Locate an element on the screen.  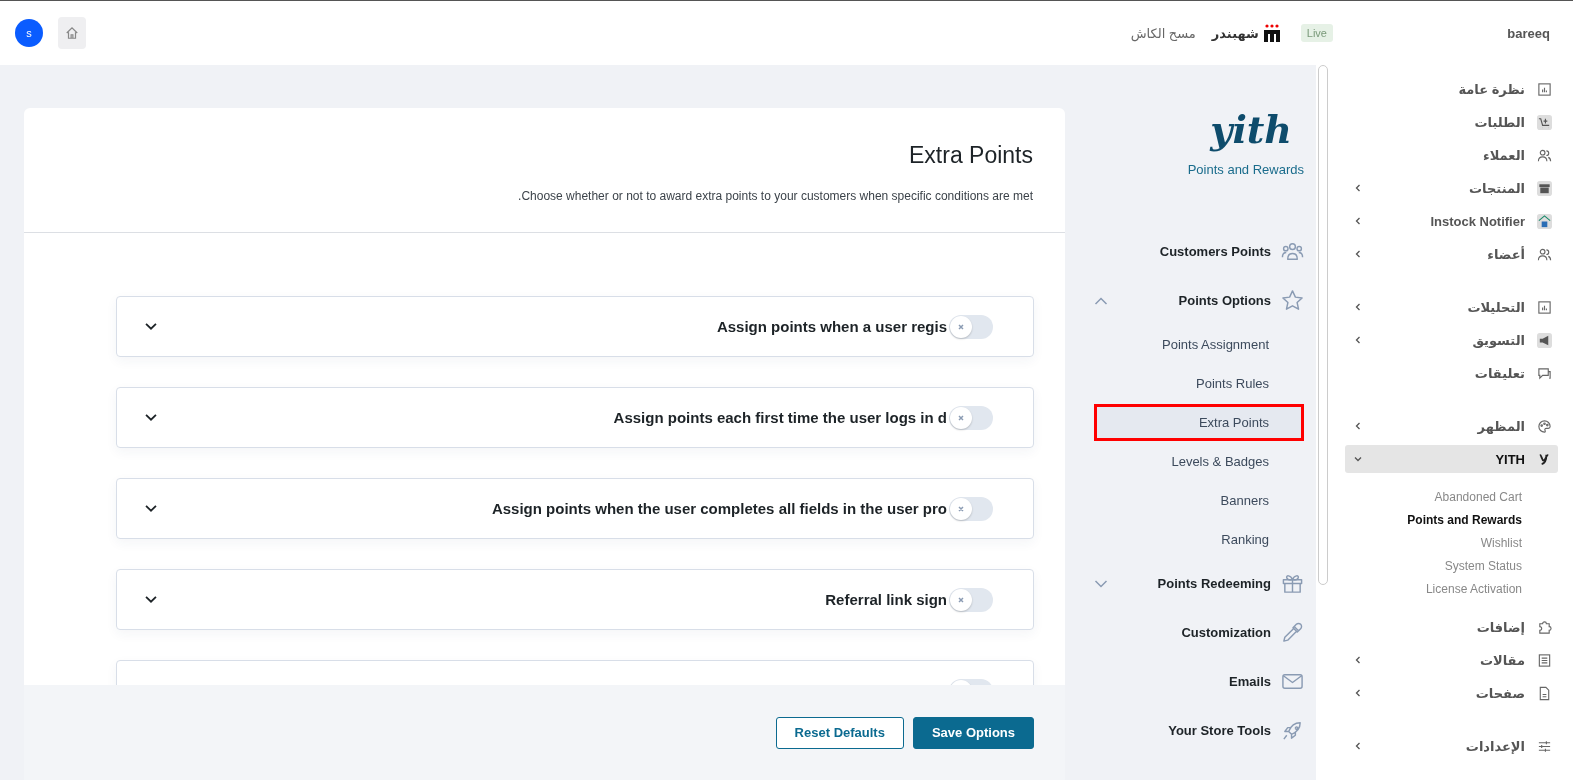
plugin-nav-subitem: Ranking is located at coordinates (1199, 539).